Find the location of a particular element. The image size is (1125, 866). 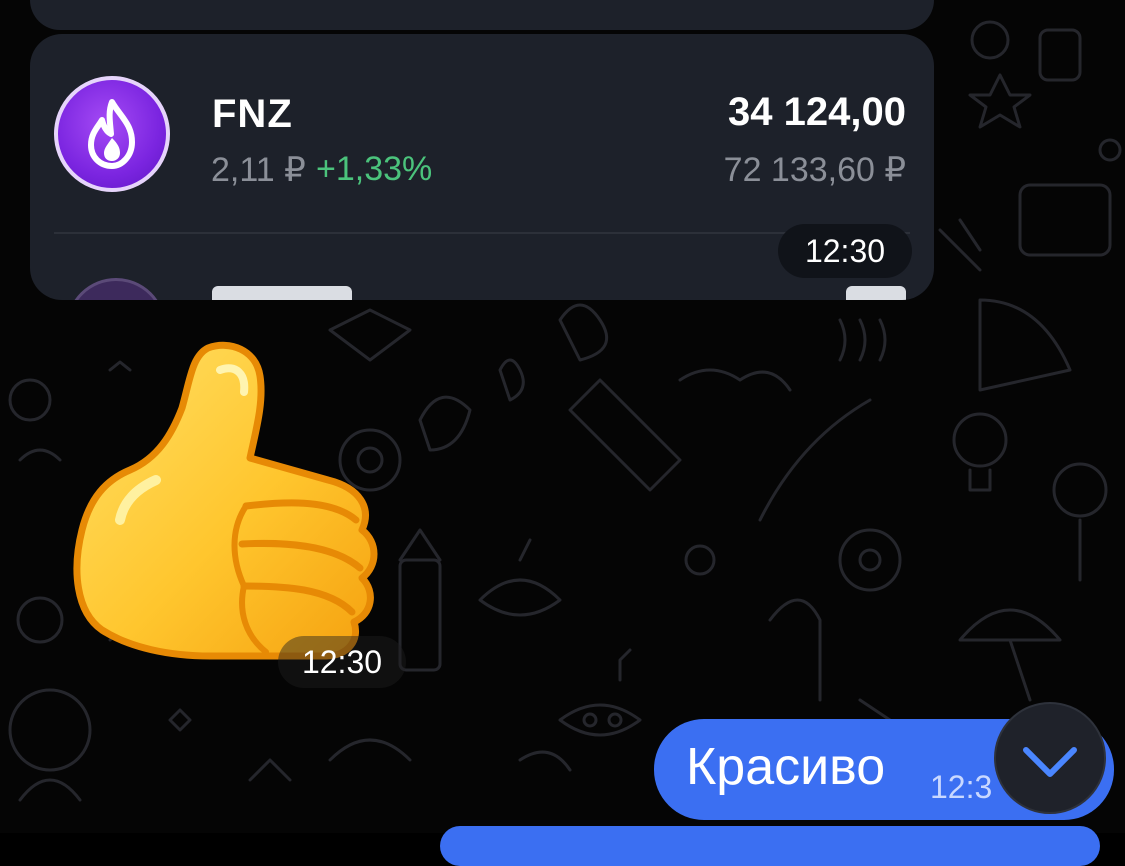

row-divider is located at coordinates (482, 233).